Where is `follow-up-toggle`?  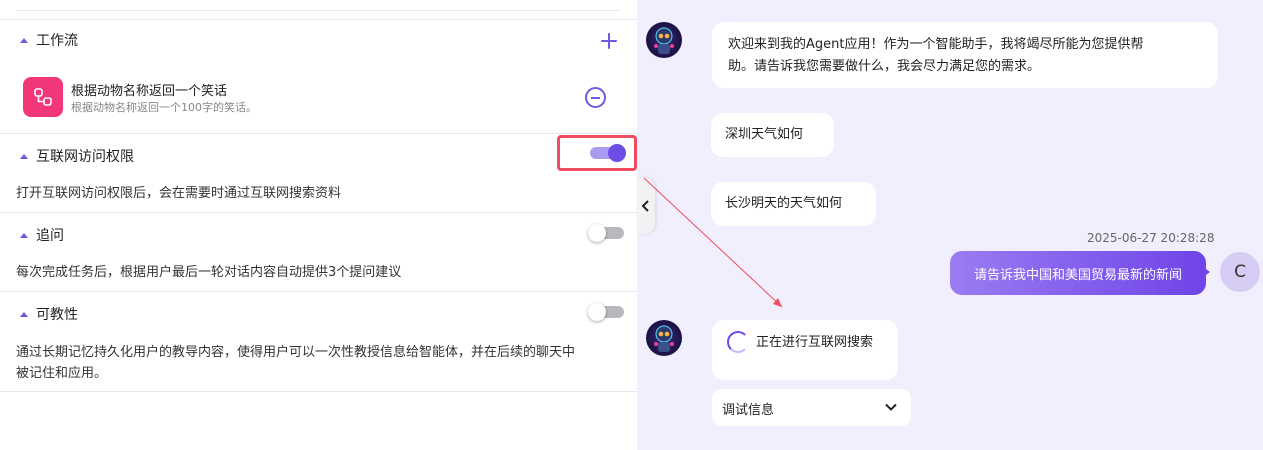
follow-up-toggle is located at coordinates (607, 233).